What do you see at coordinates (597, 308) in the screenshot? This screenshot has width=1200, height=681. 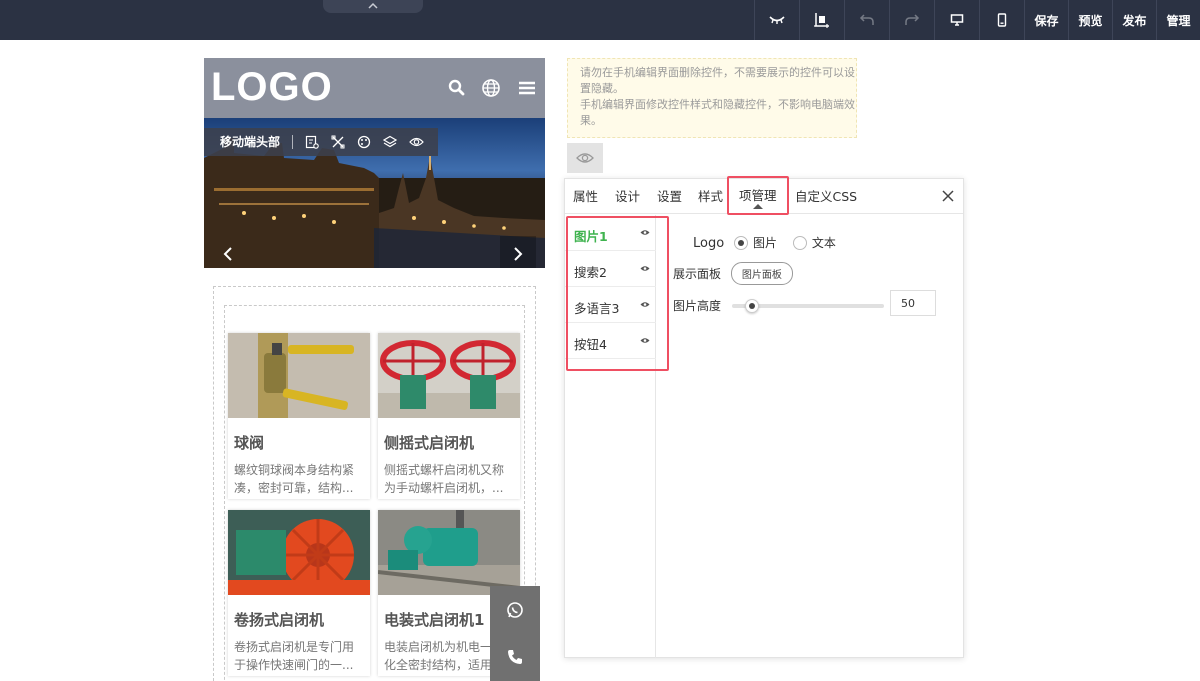 I see `item-name: 多语言3` at bounding box center [597, 308].